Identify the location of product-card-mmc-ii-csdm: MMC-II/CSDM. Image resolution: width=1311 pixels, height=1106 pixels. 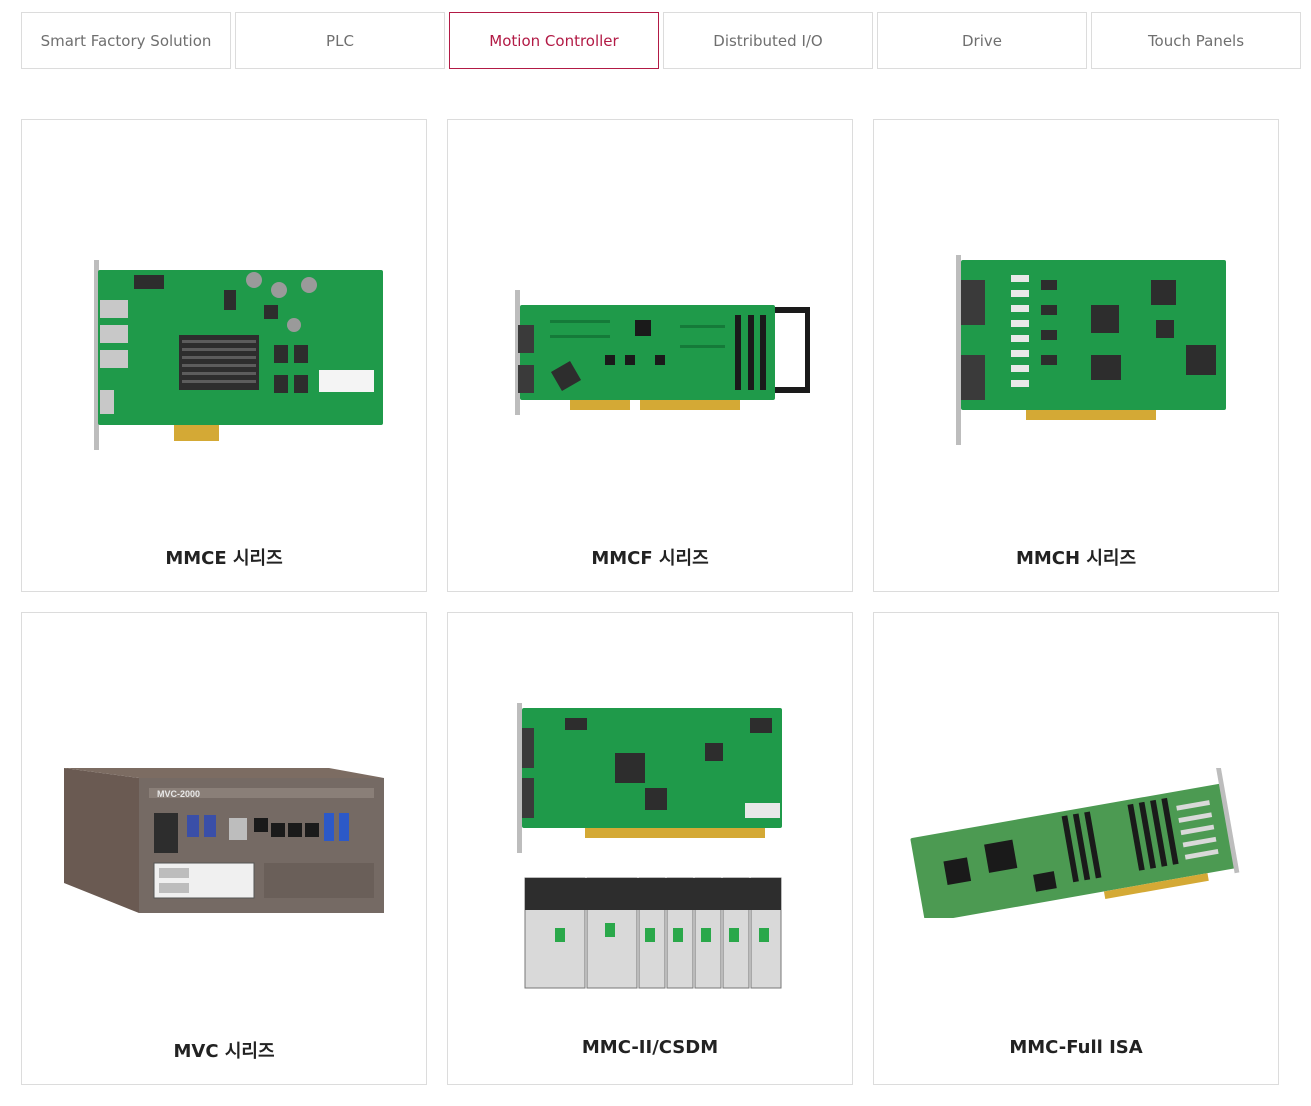
(650, 848).